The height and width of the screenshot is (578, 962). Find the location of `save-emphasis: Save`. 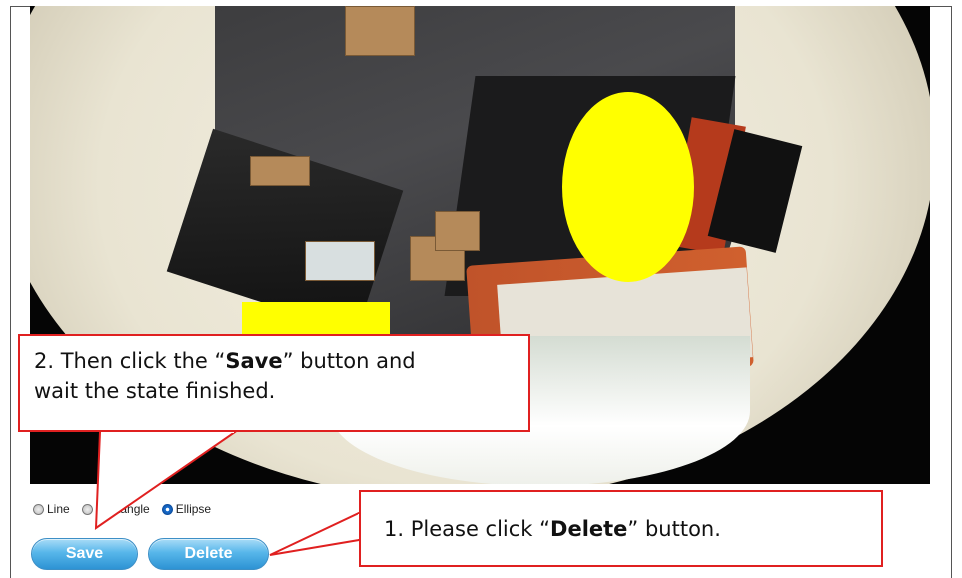

save-emphasis: Save is located at coordinates (254, 361).